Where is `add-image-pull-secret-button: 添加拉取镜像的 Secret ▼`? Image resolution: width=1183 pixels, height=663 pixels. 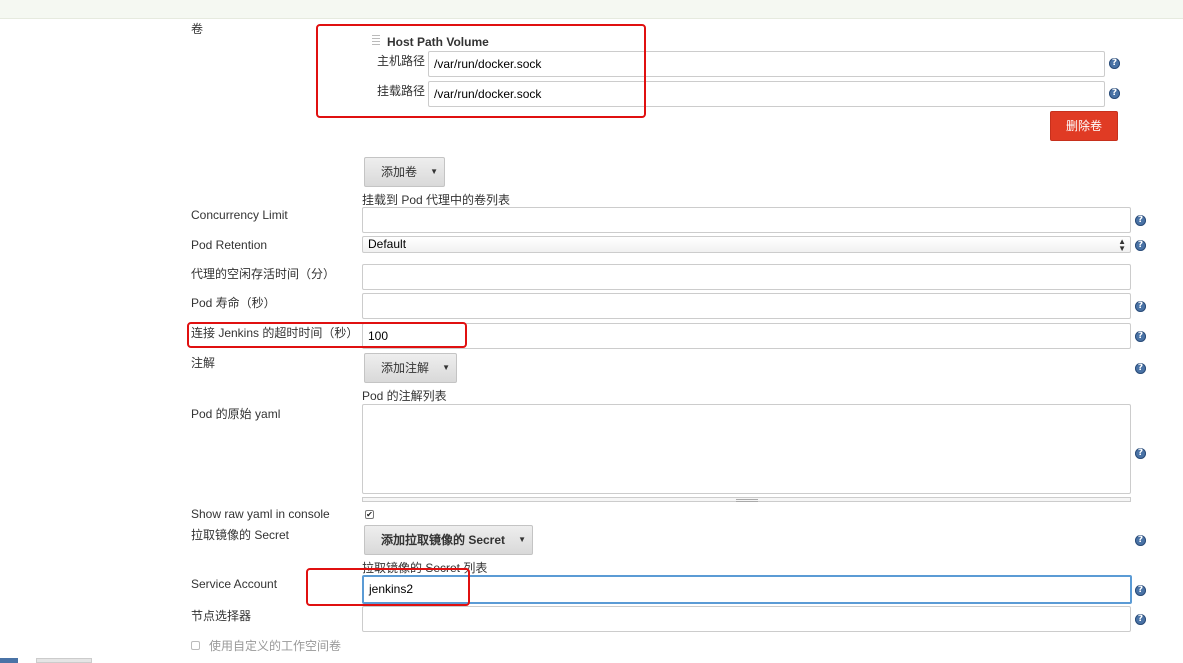
add-image-pull-secret-button: 添加拉取镜像的 Secret ▼ is located at coordinates (448, 540).